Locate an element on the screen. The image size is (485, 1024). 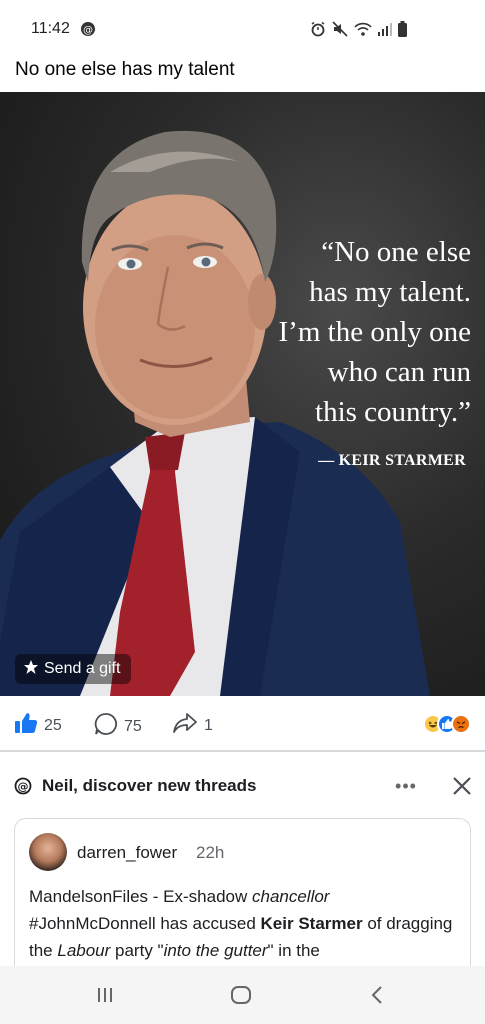
share-count: 1 is located at coordinates (208, 725).